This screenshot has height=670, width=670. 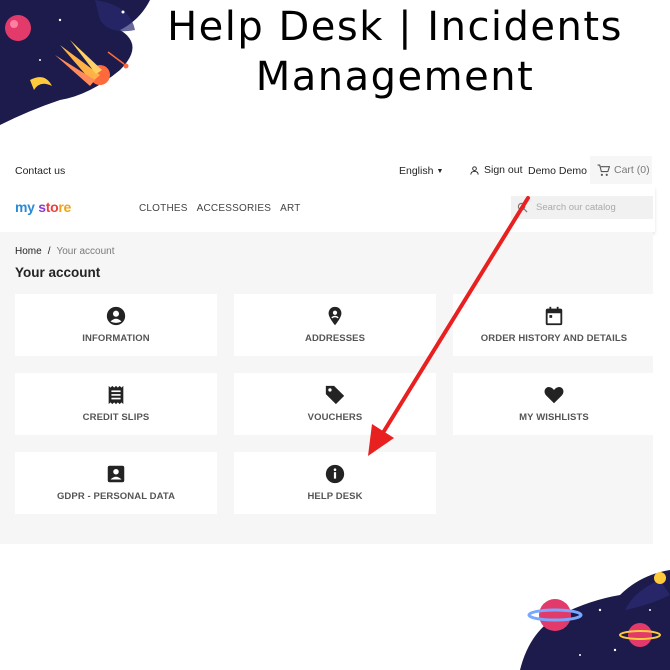 I want to click on tile-label: VOUCHERS, so click(x=335, y=417).